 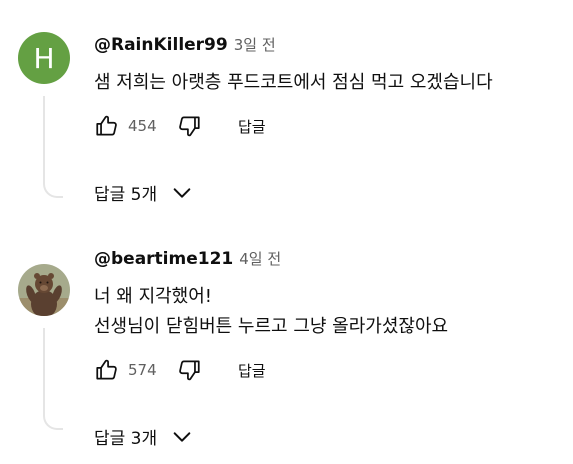 I want to click on author-name: @RainKiller99, so click(x=161, y=45).